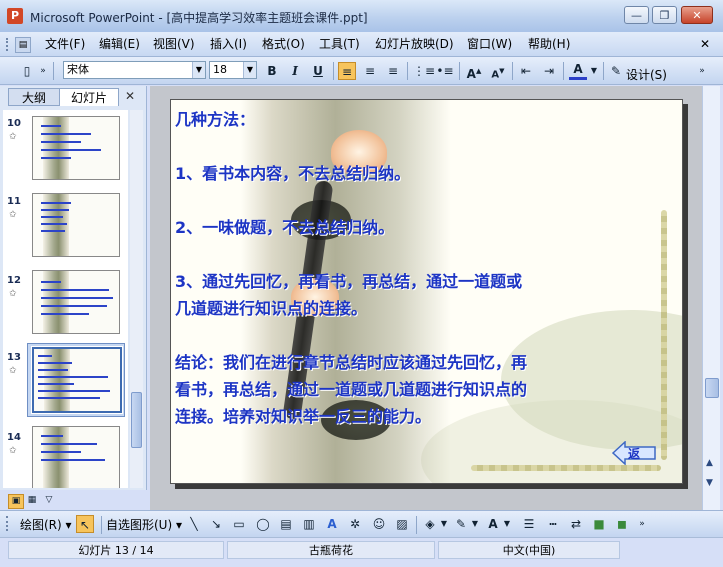  What do you see at coordinates (309, 524) in the screenshot?
I see `vertical-textbox-icon: ▥` at bounding box center [309, 524].